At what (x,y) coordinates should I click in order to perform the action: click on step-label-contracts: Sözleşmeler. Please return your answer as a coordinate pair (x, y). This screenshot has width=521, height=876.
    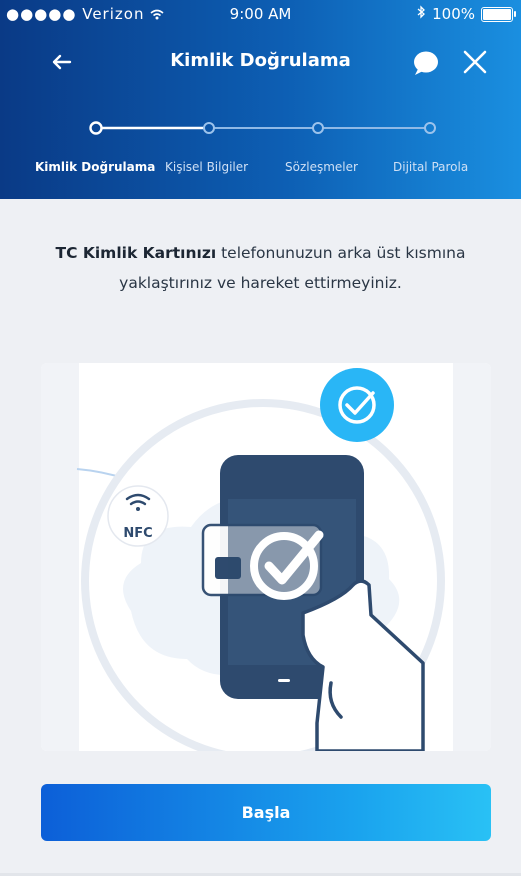
    Looking at the image, I should click on (321, 167).